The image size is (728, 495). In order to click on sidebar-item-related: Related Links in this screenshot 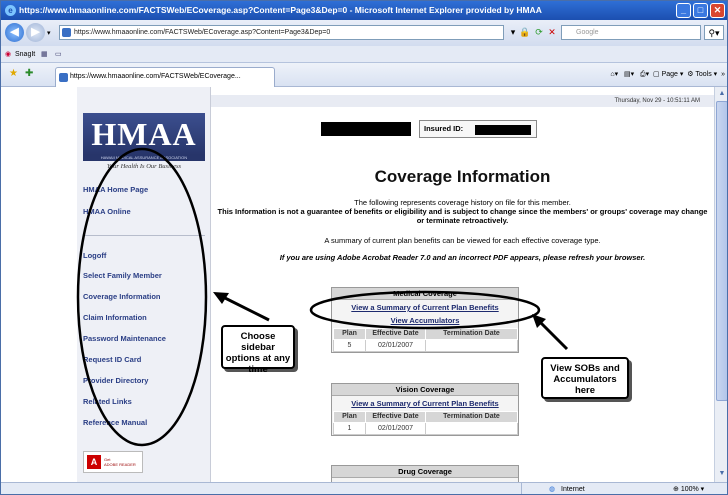, I will do `click(107, 401)`.